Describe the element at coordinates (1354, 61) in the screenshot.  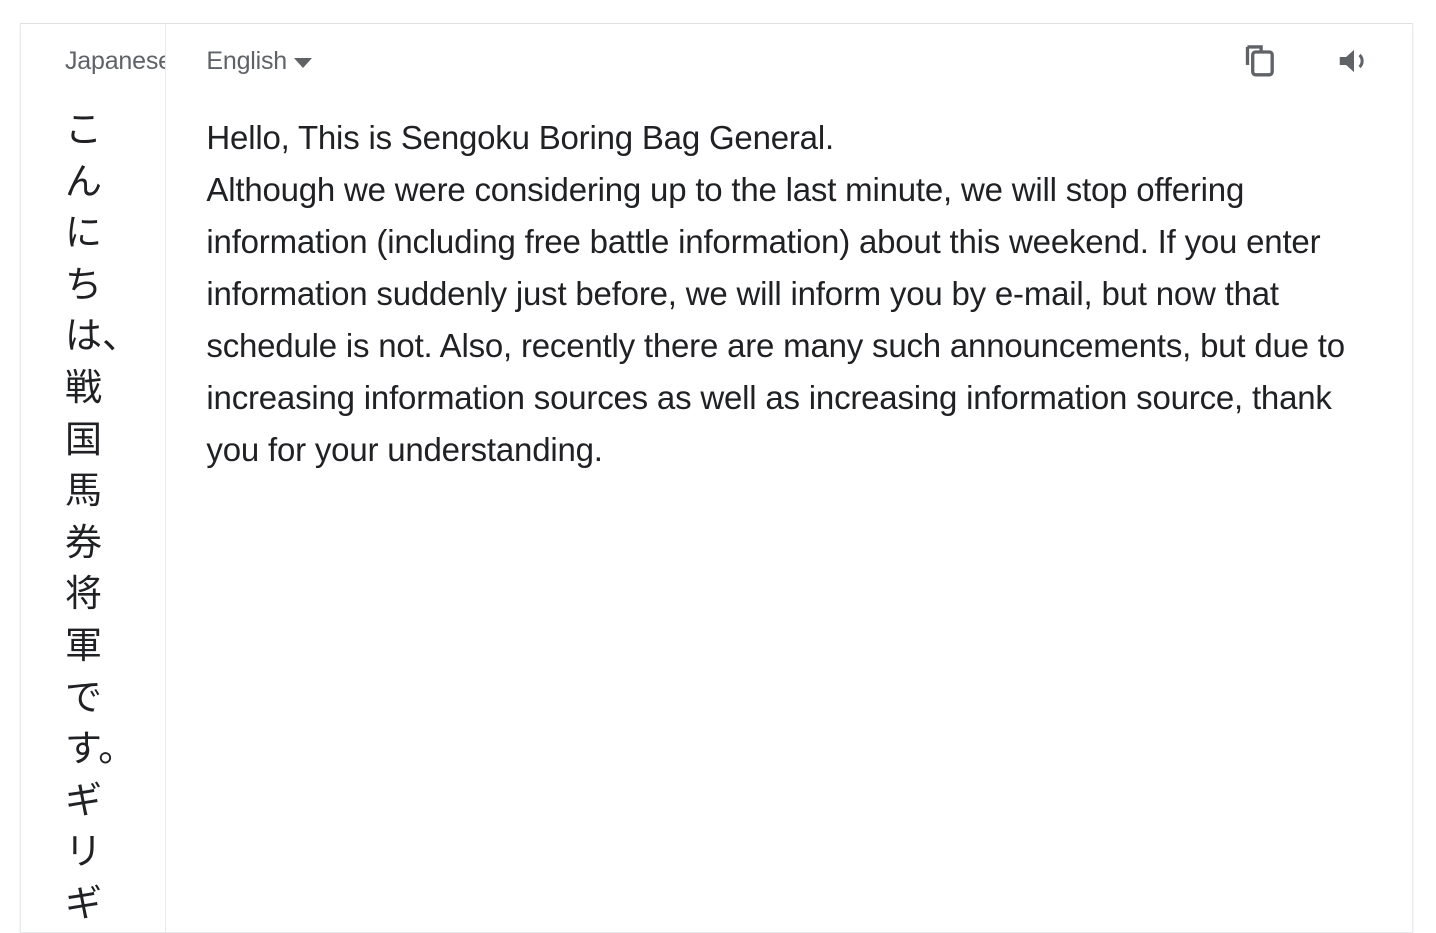
I see `speaker-icon` at that location.